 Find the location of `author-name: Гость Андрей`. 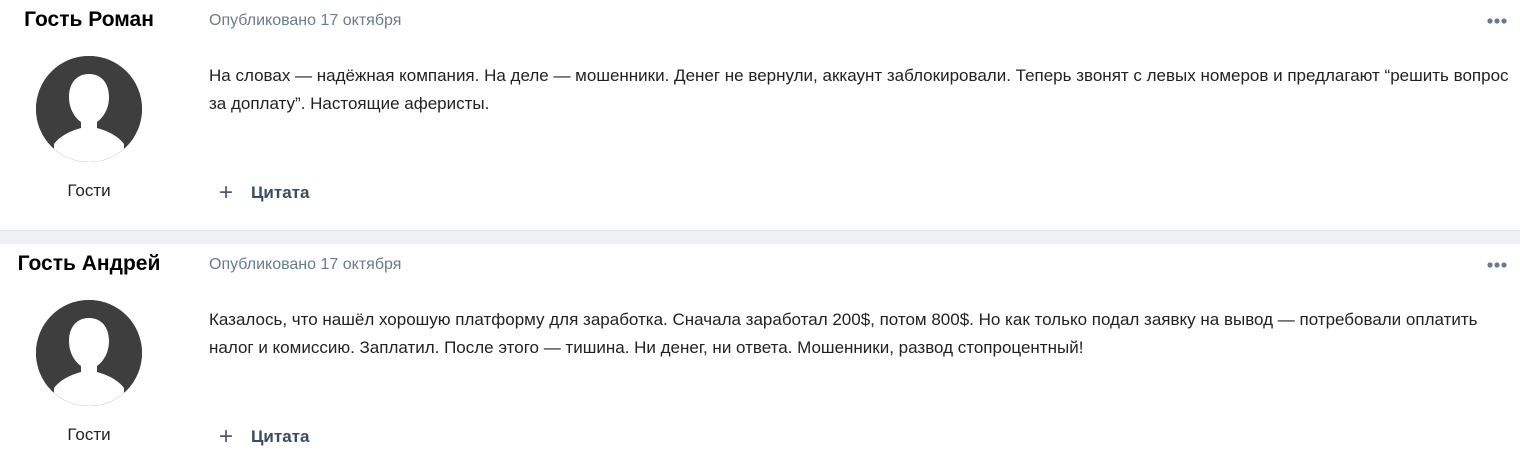

author-name: Гость Андрей is located at coordinates (89, 264).